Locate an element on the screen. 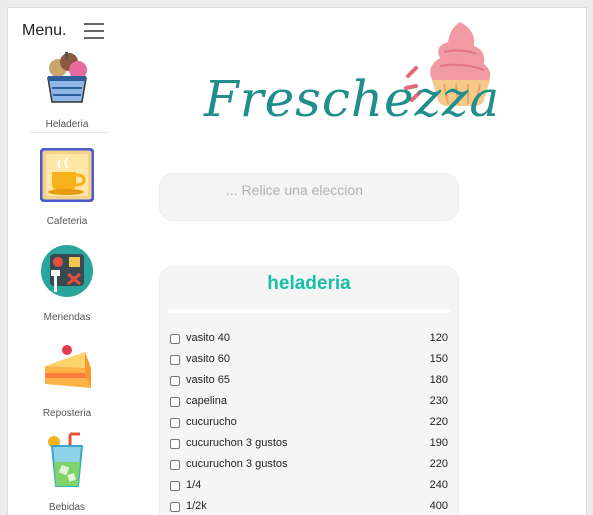 Image resolution: width=593 pixels, height=515 pixels. list-item: cucuruchon 3 gustos 190 is located at coordinates (309, 445).